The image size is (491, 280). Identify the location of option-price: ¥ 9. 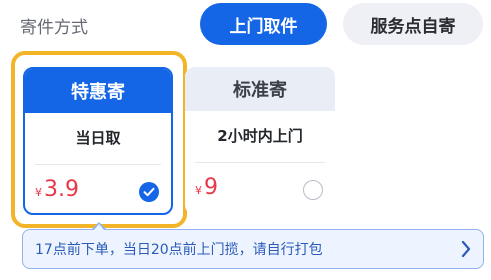
(206, 187).